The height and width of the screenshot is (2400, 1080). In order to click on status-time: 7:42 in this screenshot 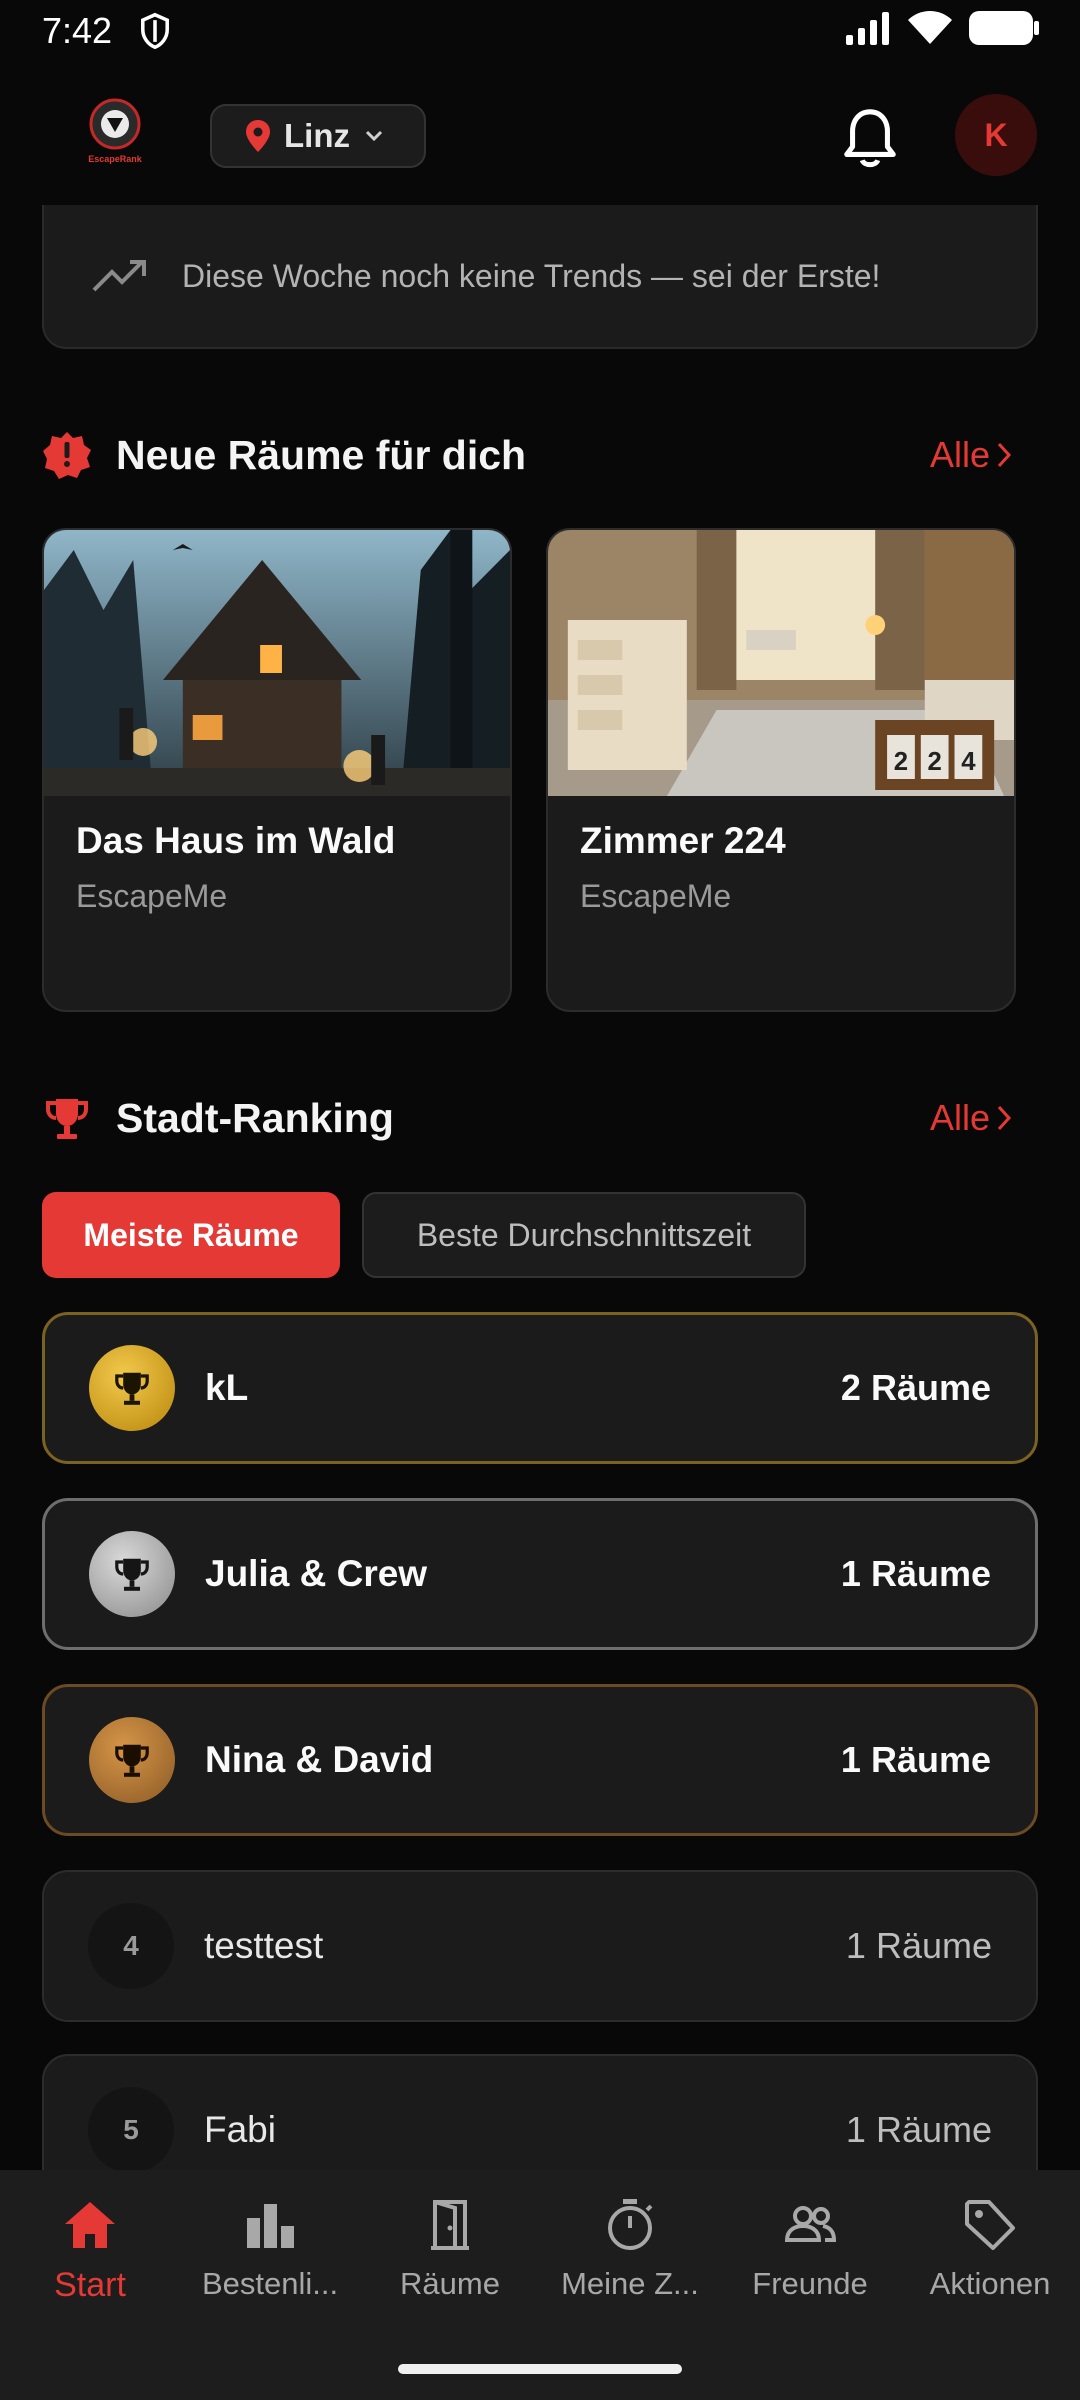, I will do `click(77, 30)`.